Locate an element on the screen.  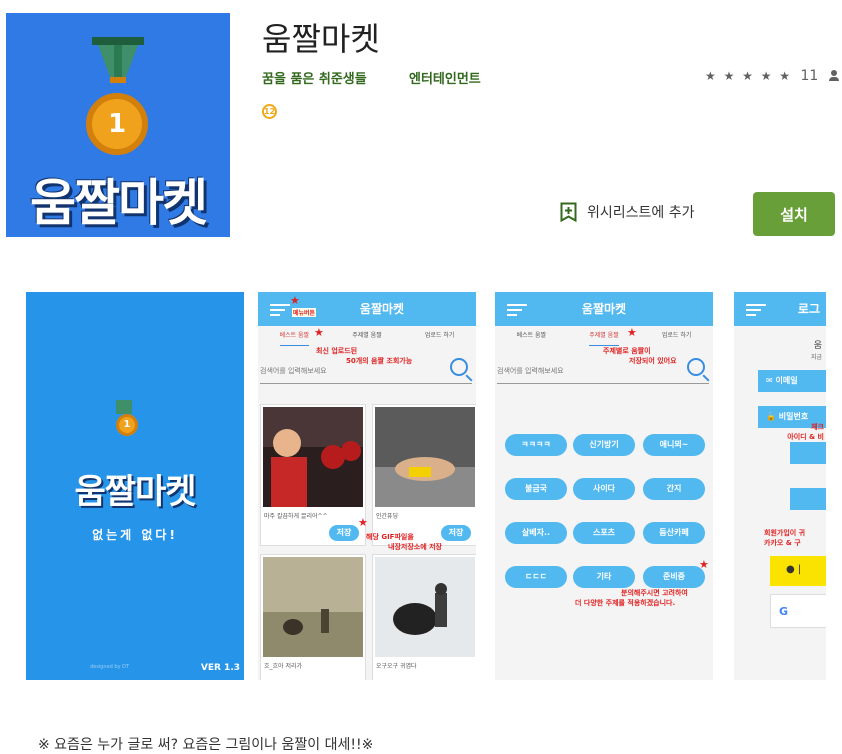
category-pill: 기타 is located at coordinates (604, 577).